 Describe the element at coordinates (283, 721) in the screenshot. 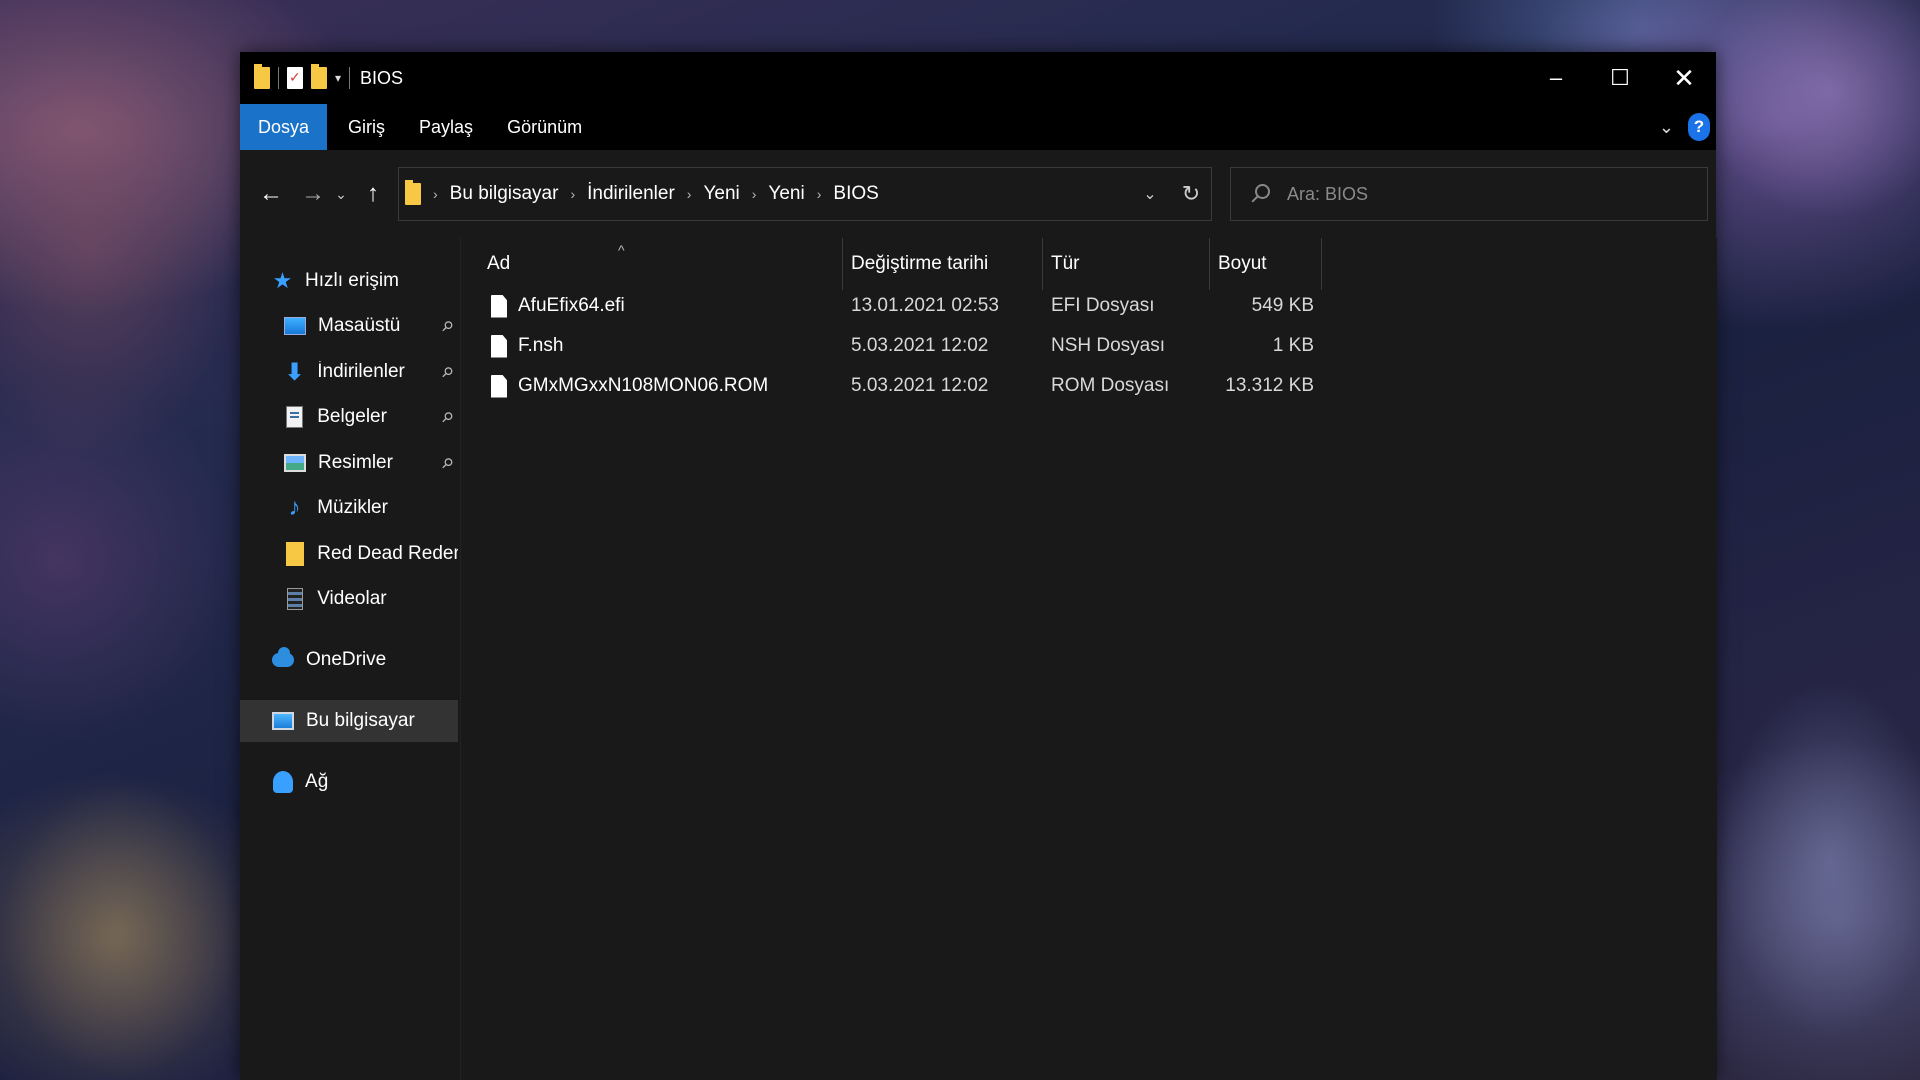

I see `computer-icon` at that location.